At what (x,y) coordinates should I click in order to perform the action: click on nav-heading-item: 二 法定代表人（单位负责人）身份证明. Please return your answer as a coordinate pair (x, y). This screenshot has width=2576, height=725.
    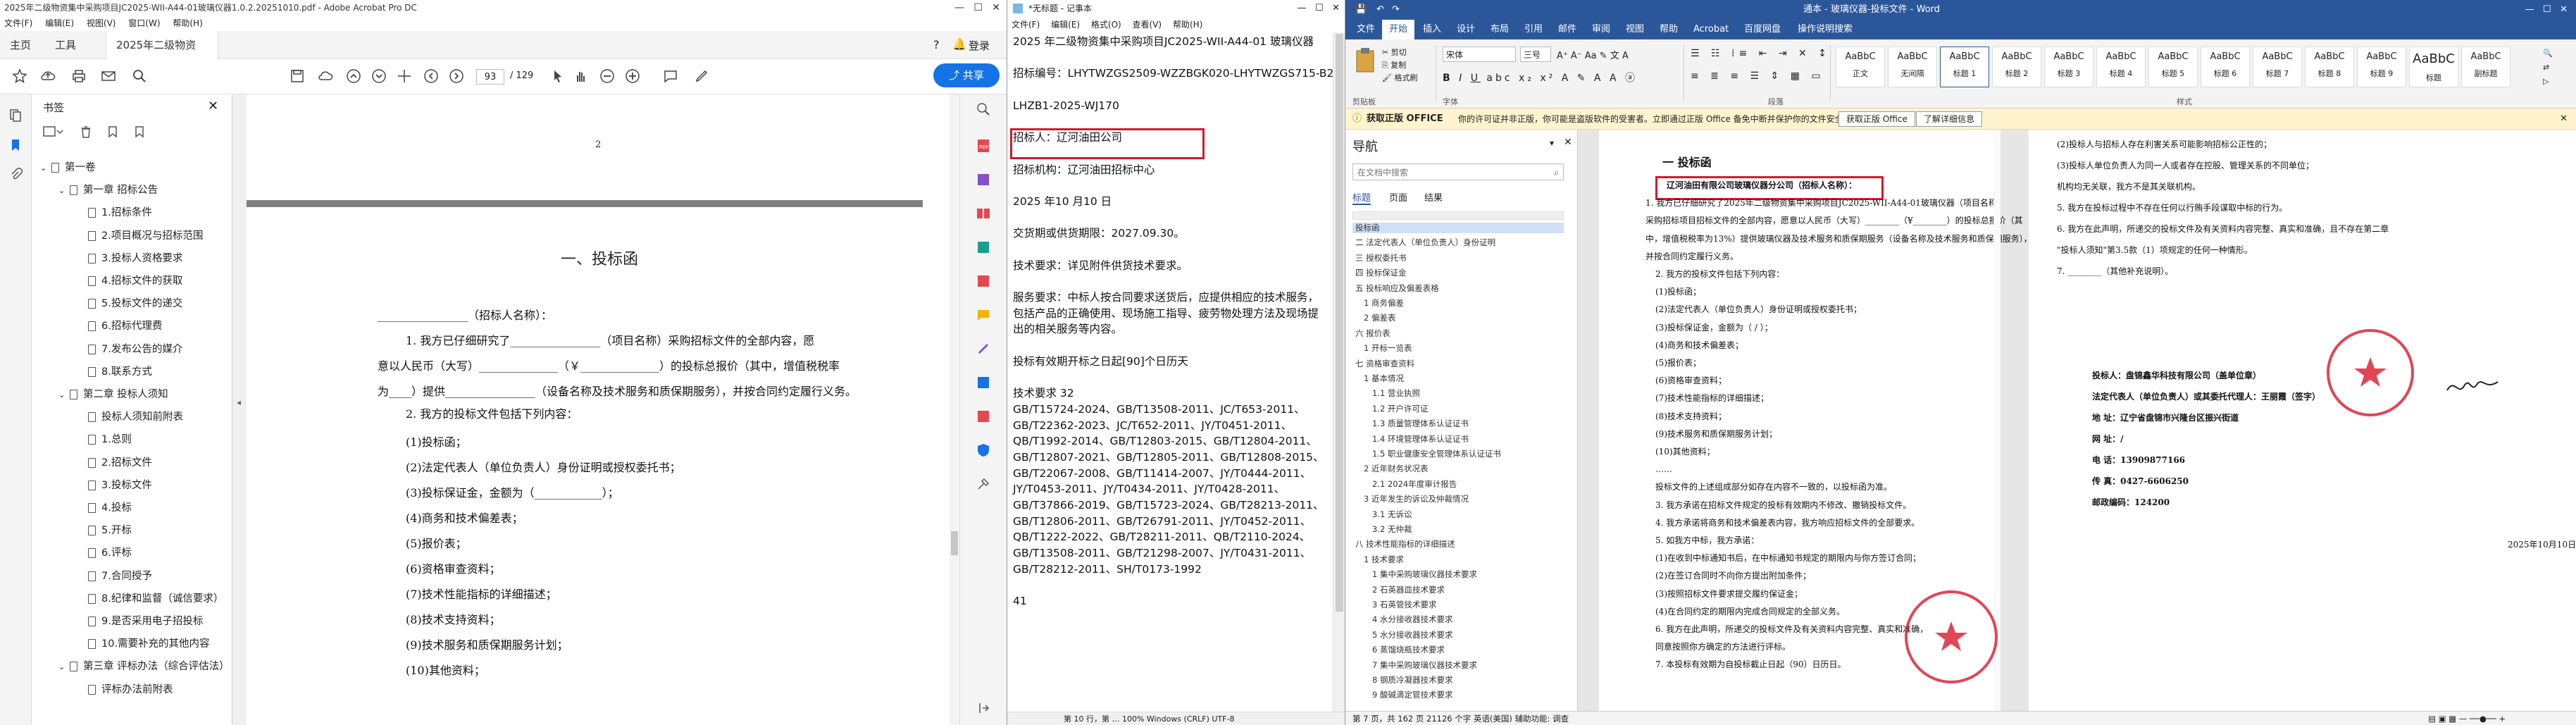
    Looking at the image, I should click on (1423, 242).